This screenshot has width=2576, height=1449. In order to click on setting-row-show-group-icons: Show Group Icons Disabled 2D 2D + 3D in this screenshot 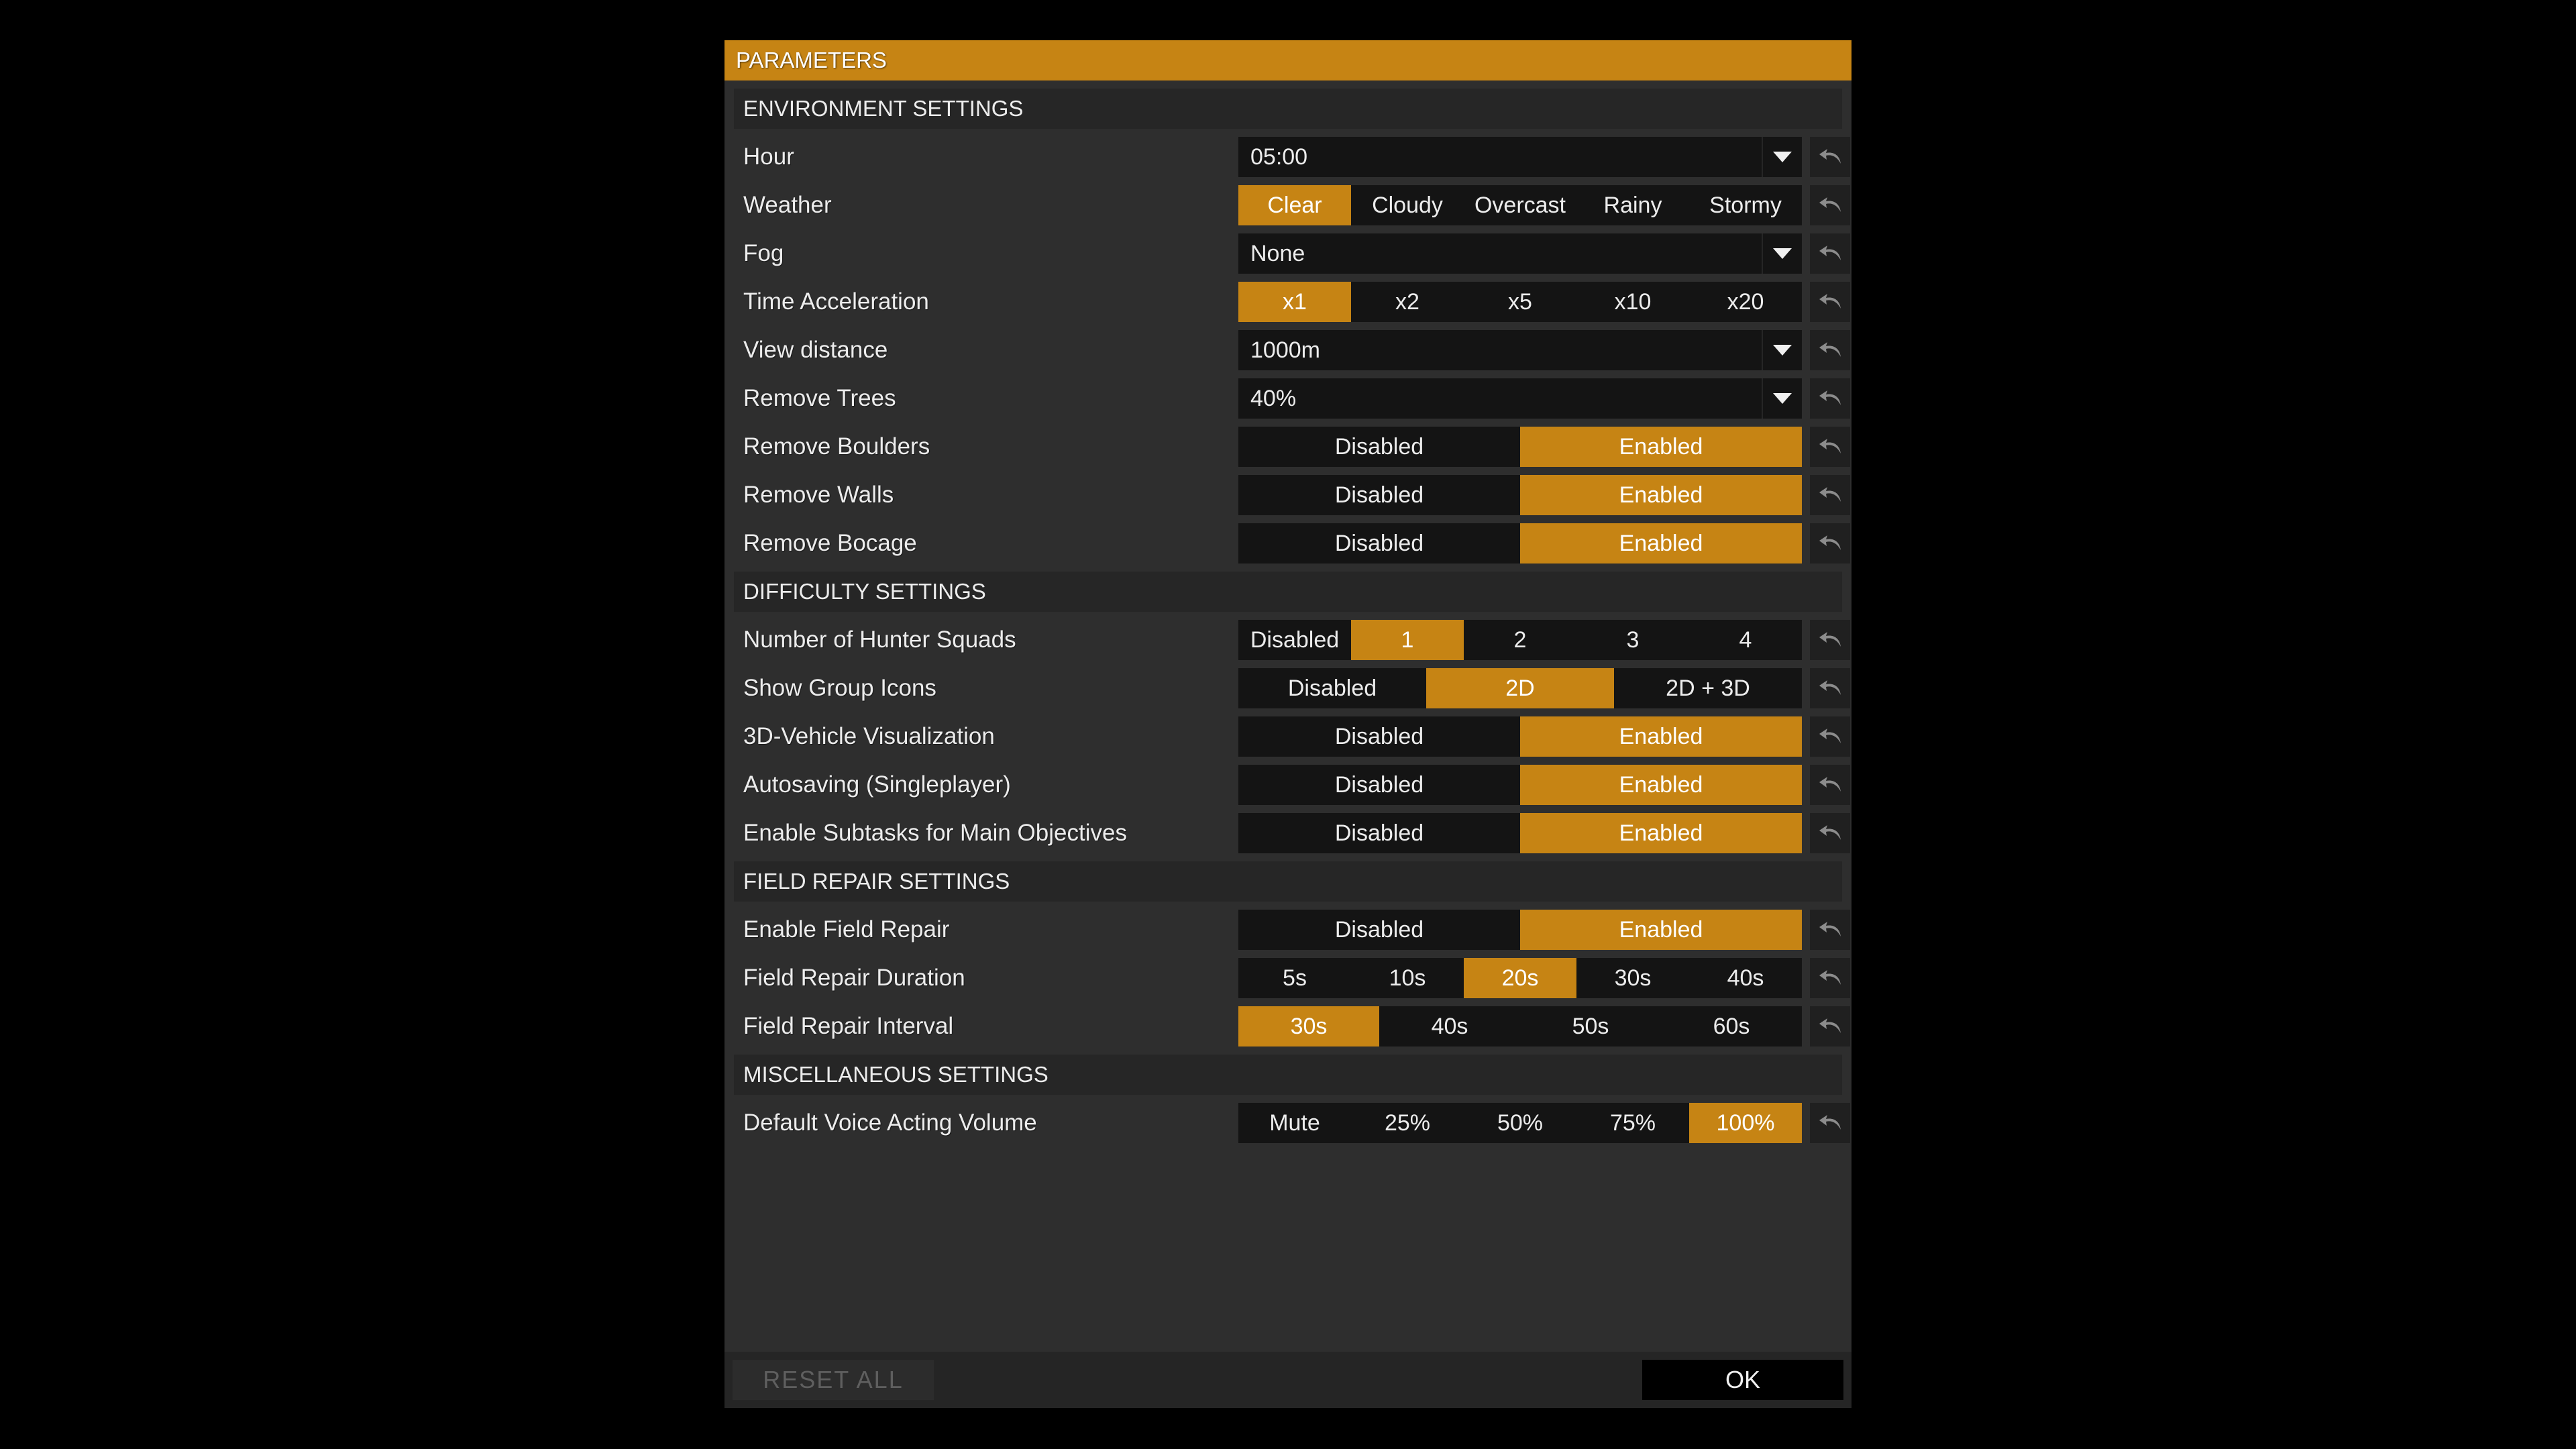, I will do `click(1292, 688)`.